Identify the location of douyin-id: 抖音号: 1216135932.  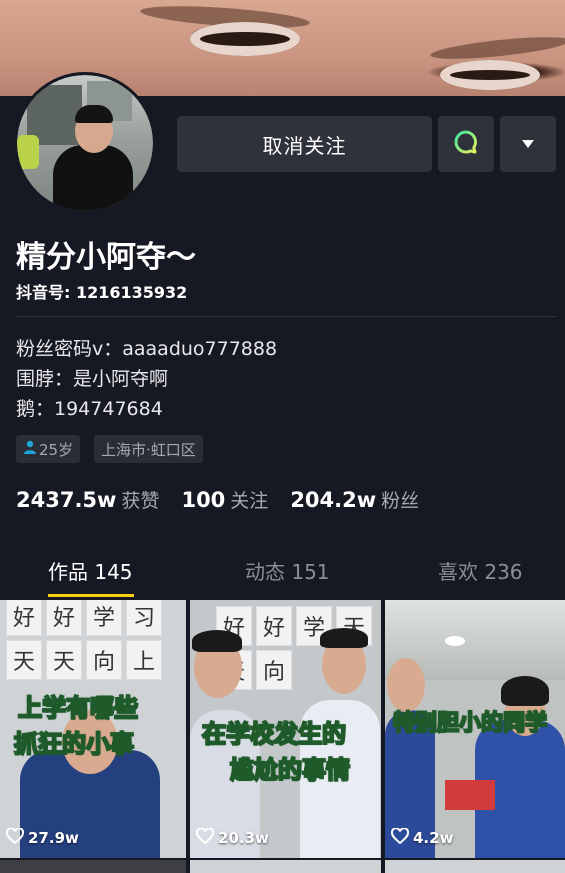
(101, 291).